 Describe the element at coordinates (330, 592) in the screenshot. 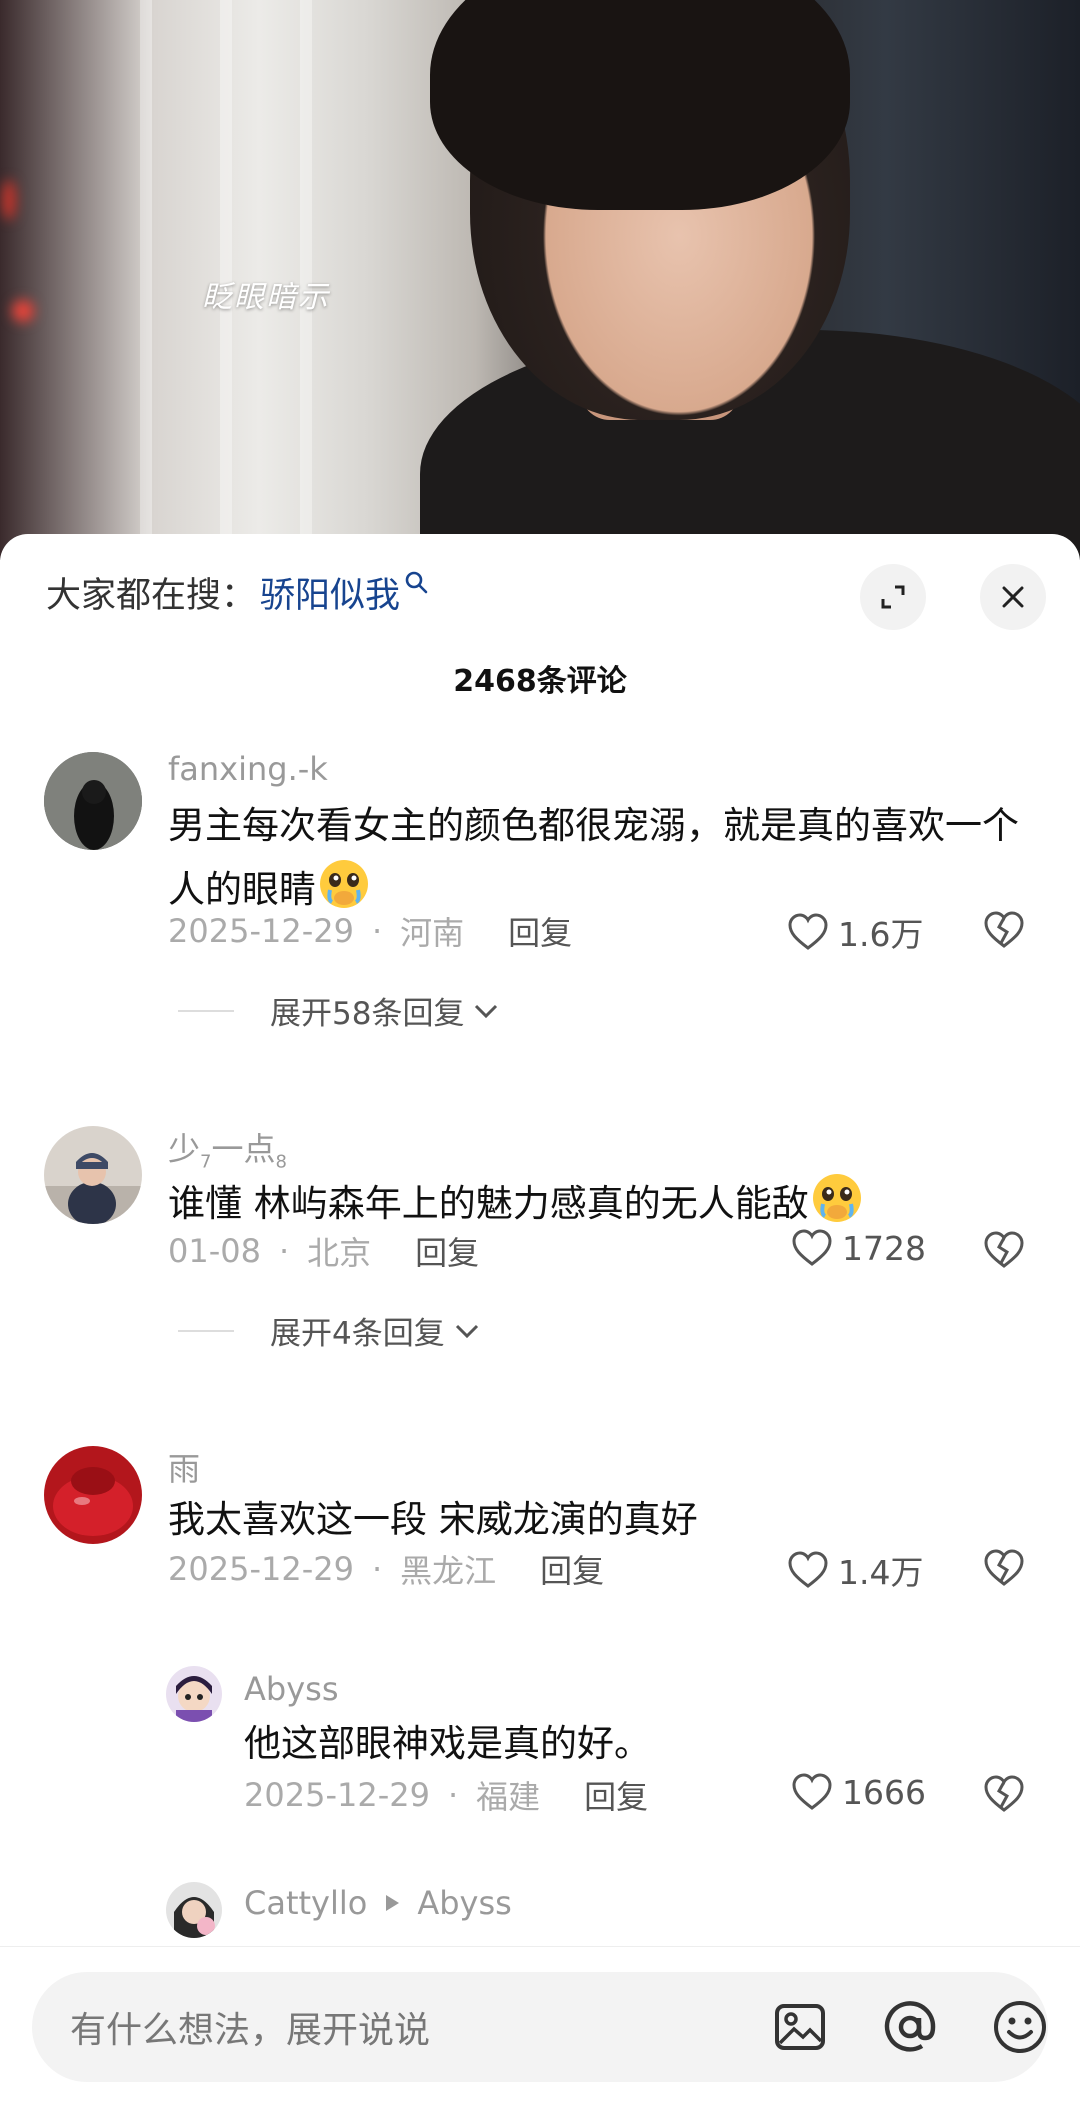

I see `search-suggestion-term: 骄阳似我` at that location.